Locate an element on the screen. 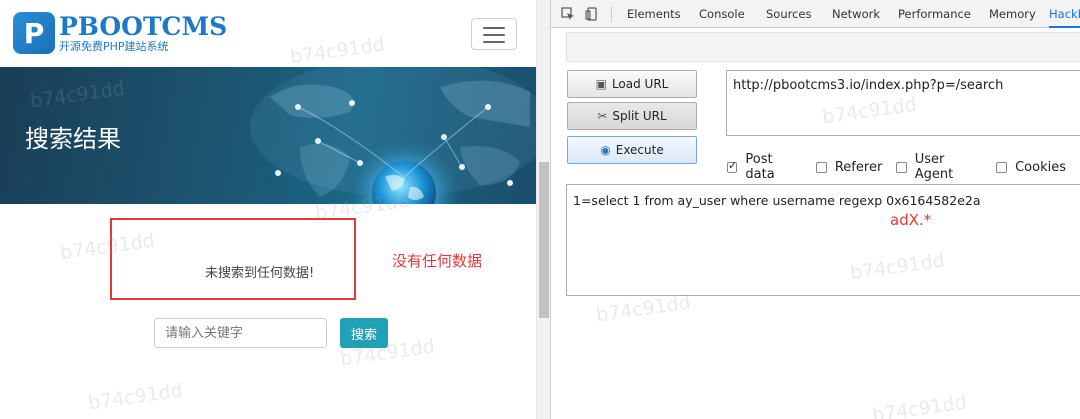 The height and width of the screenshot is (419, 1080). hamburger-icon is located at coordinates (494, 28).